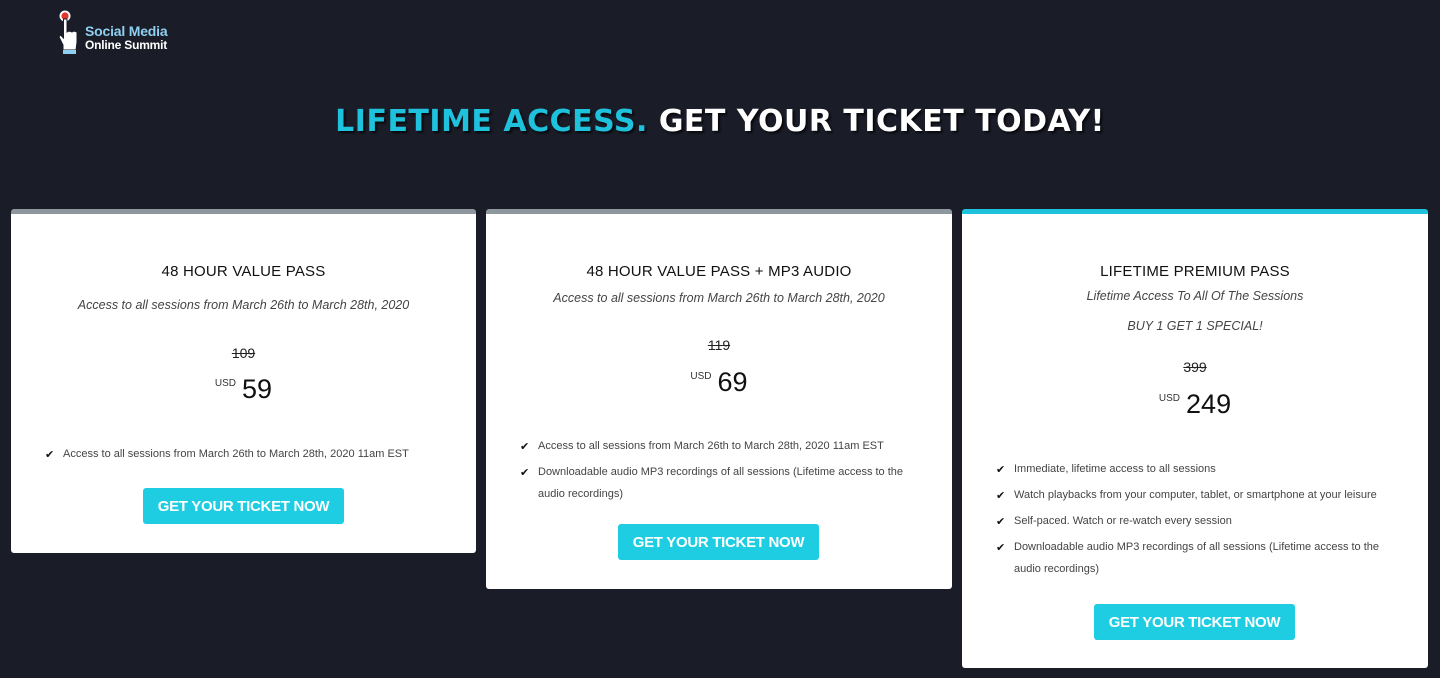  I want to click on brand-line-1: Social Media, so click(126, 31).